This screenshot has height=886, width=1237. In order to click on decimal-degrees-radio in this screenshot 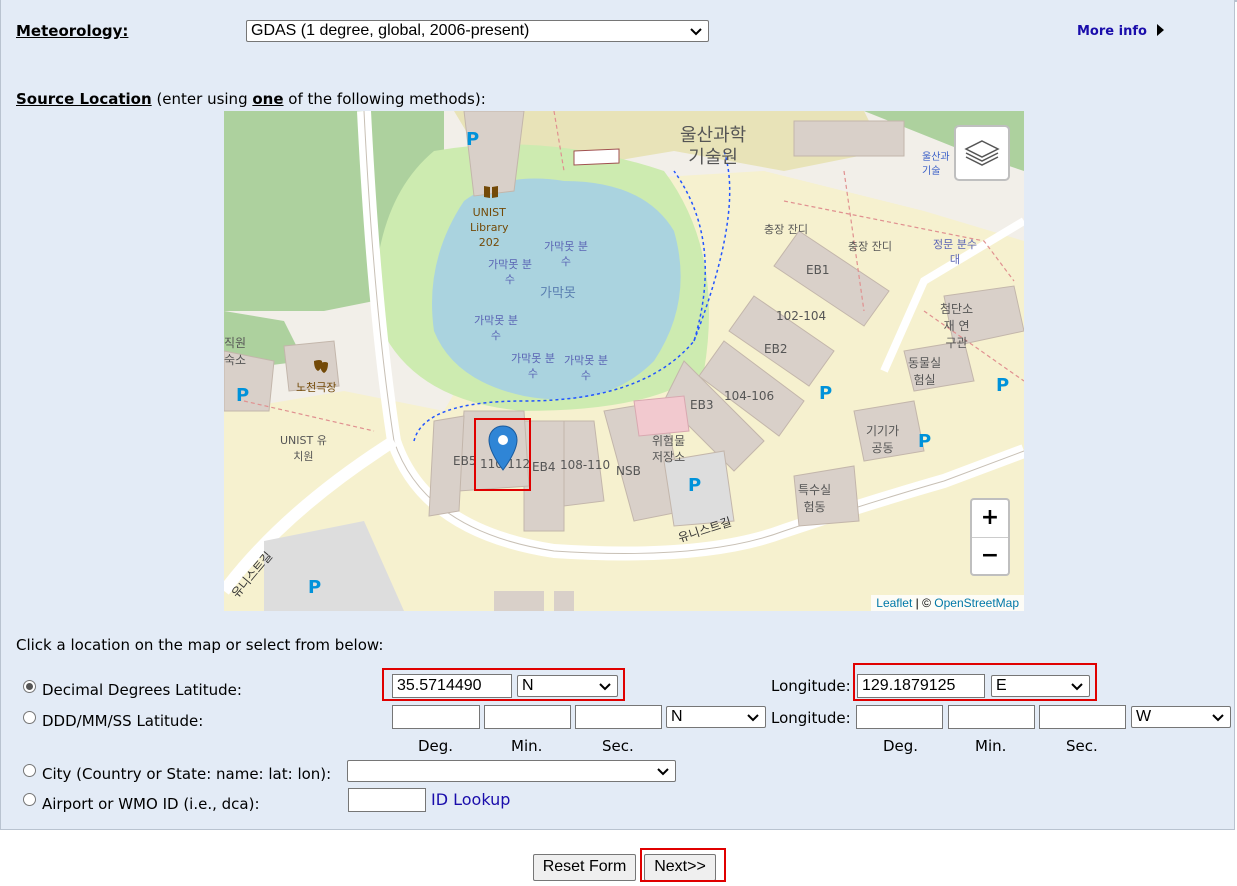, I will do `click(29, 686)`.